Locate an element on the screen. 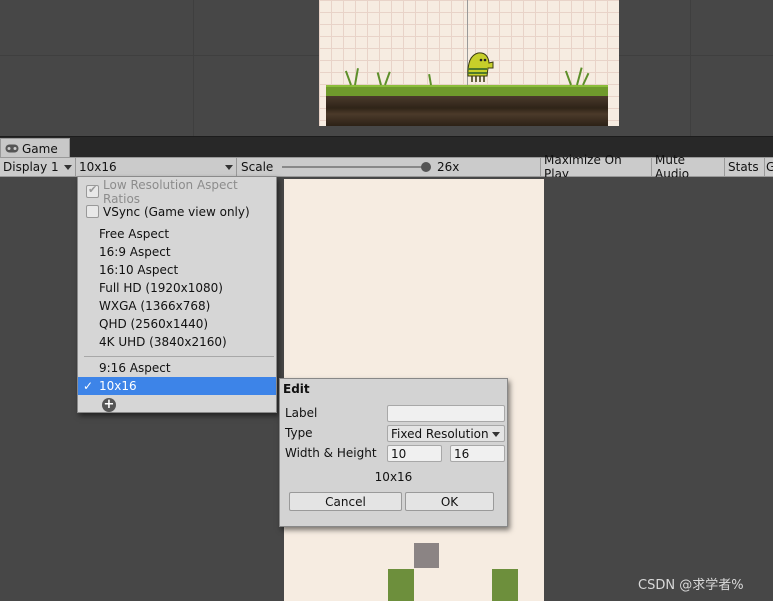  menu-item-label: 4K UHD (3840x2160) is located at coordinates (163, 342).